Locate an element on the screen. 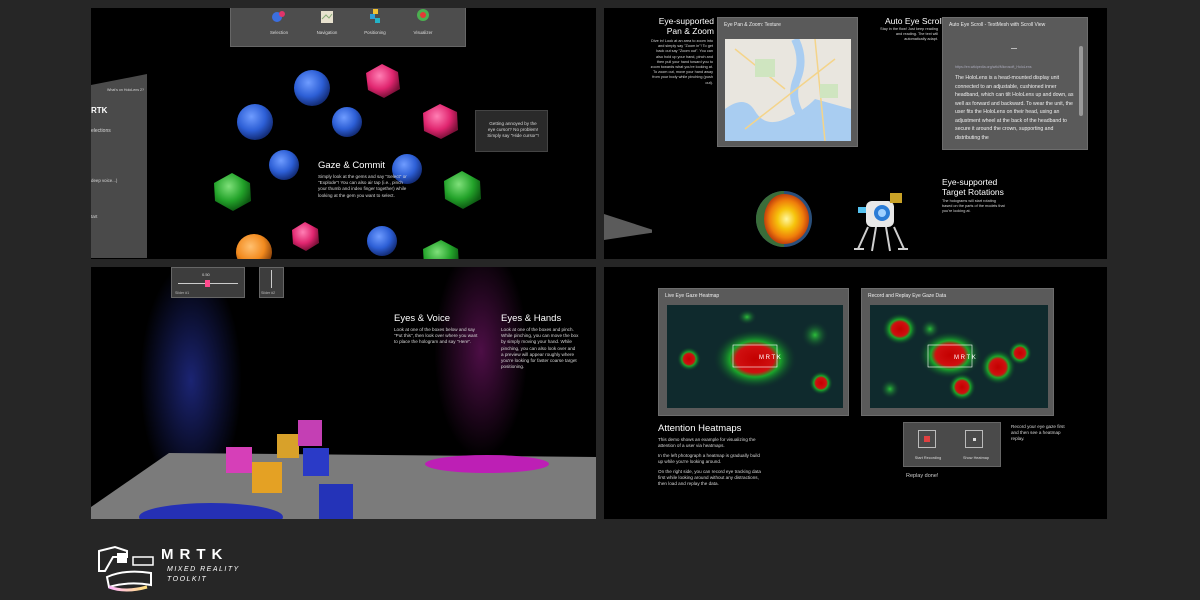  record-icon is located at coordinates (927, 439).